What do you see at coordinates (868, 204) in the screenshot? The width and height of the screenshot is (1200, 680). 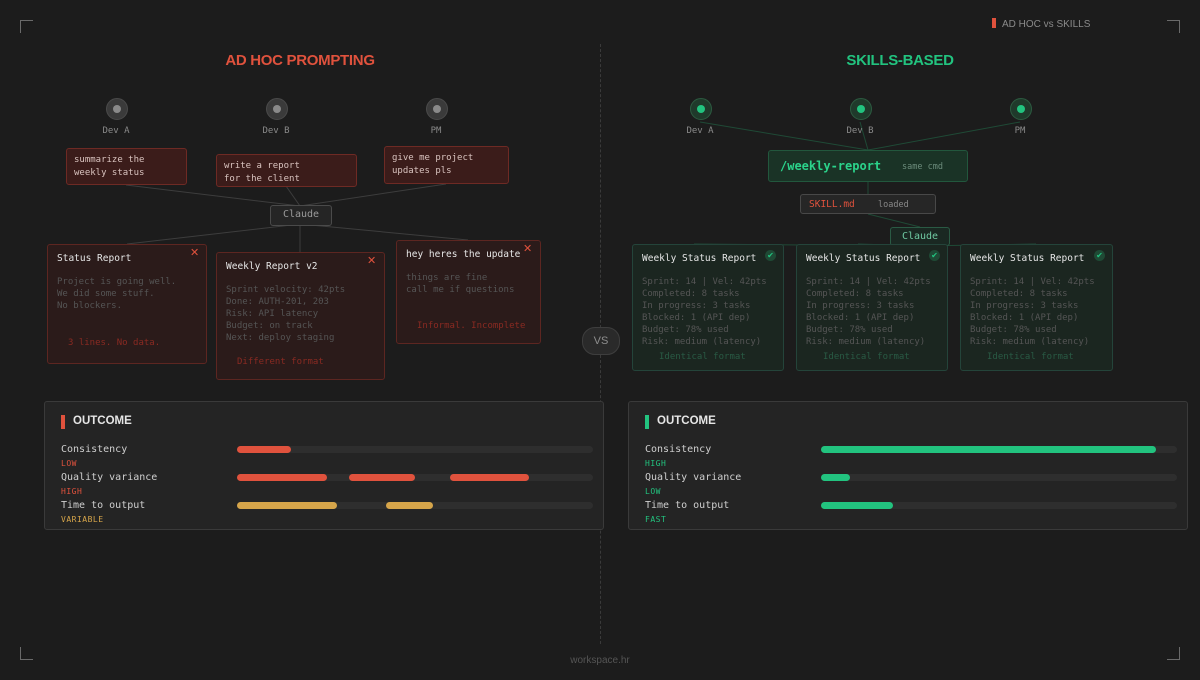 I see `skill-file: SKILL.md loaded` at bounding box center [868, 204].